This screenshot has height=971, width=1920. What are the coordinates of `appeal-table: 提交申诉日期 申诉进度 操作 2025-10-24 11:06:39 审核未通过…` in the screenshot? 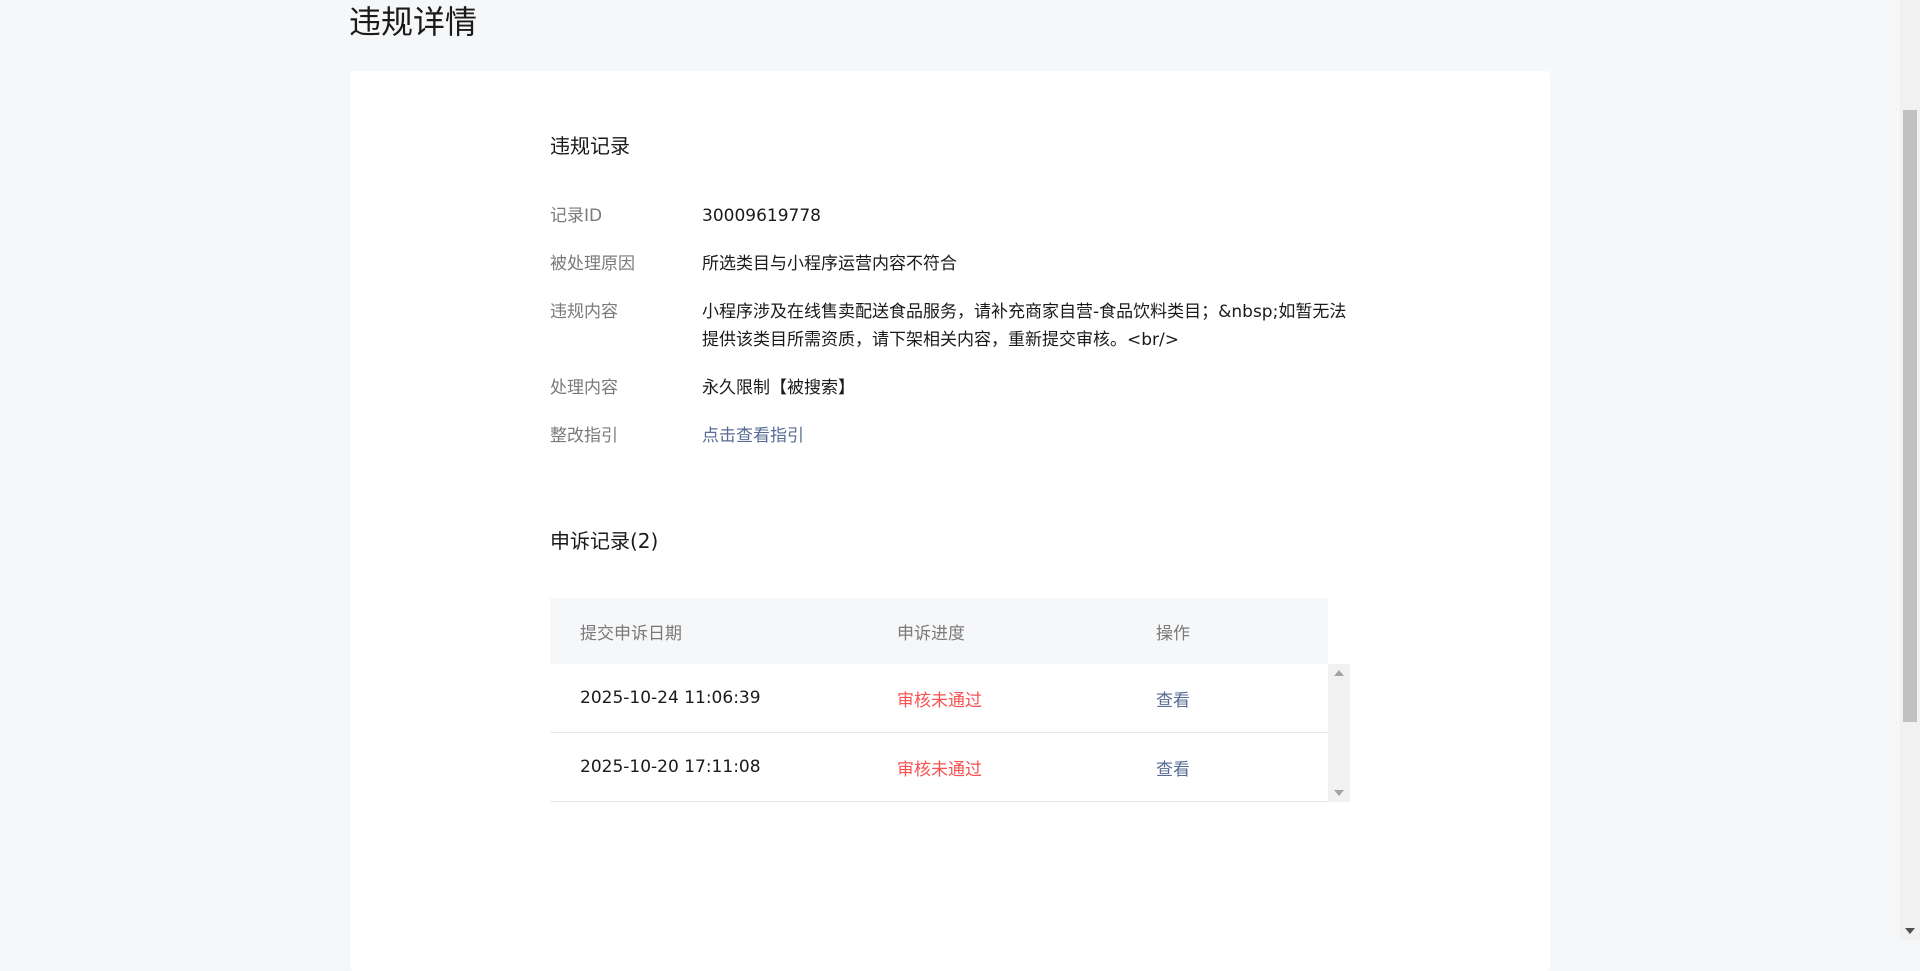 It's located at (939, 700).